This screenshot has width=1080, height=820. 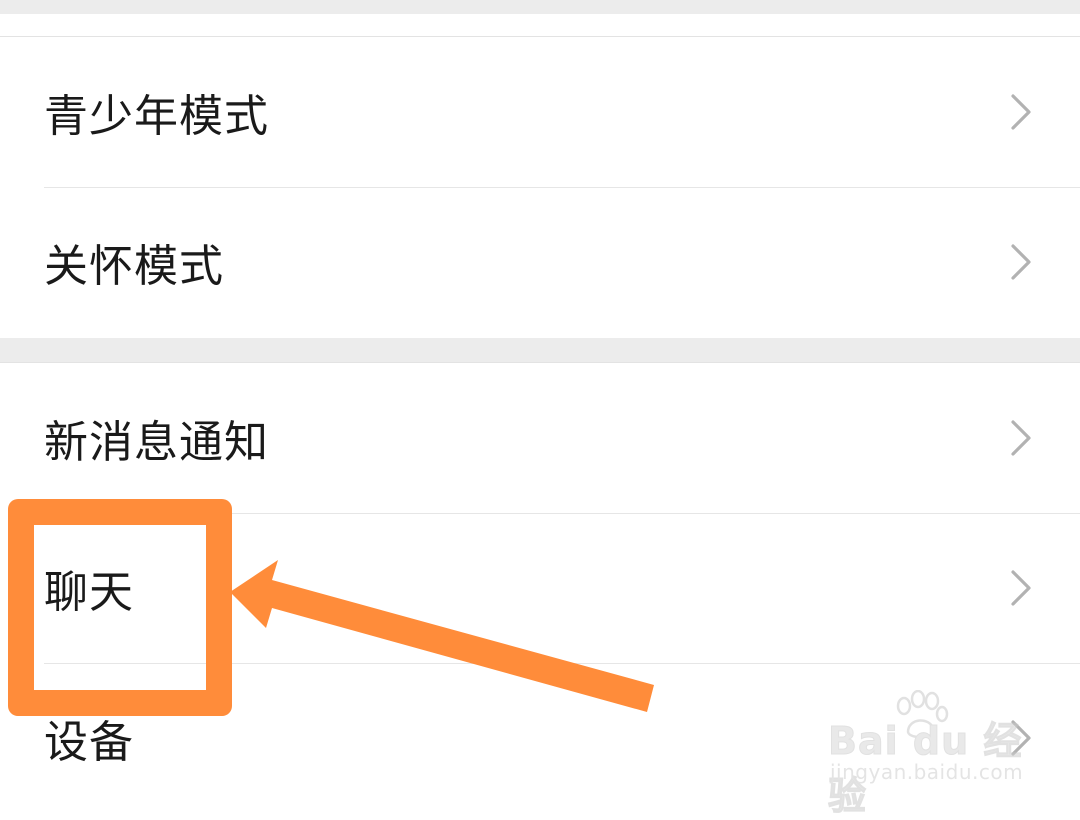 I want to click on settings-item-label: 关怀模式, so click(x=134, y=266).